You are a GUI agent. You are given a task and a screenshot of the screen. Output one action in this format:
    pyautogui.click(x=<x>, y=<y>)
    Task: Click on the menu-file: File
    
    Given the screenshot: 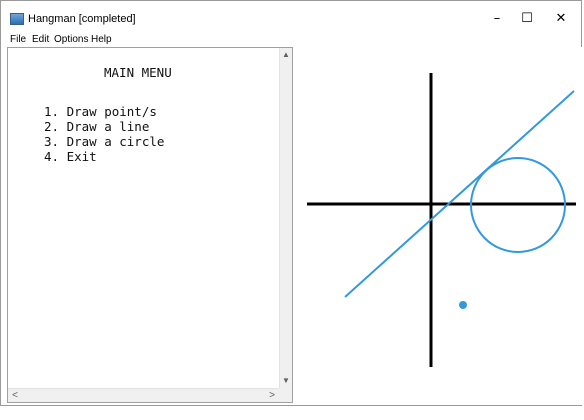 What is the action you would take?
    pyautogui.click(x=18, y=39)
    